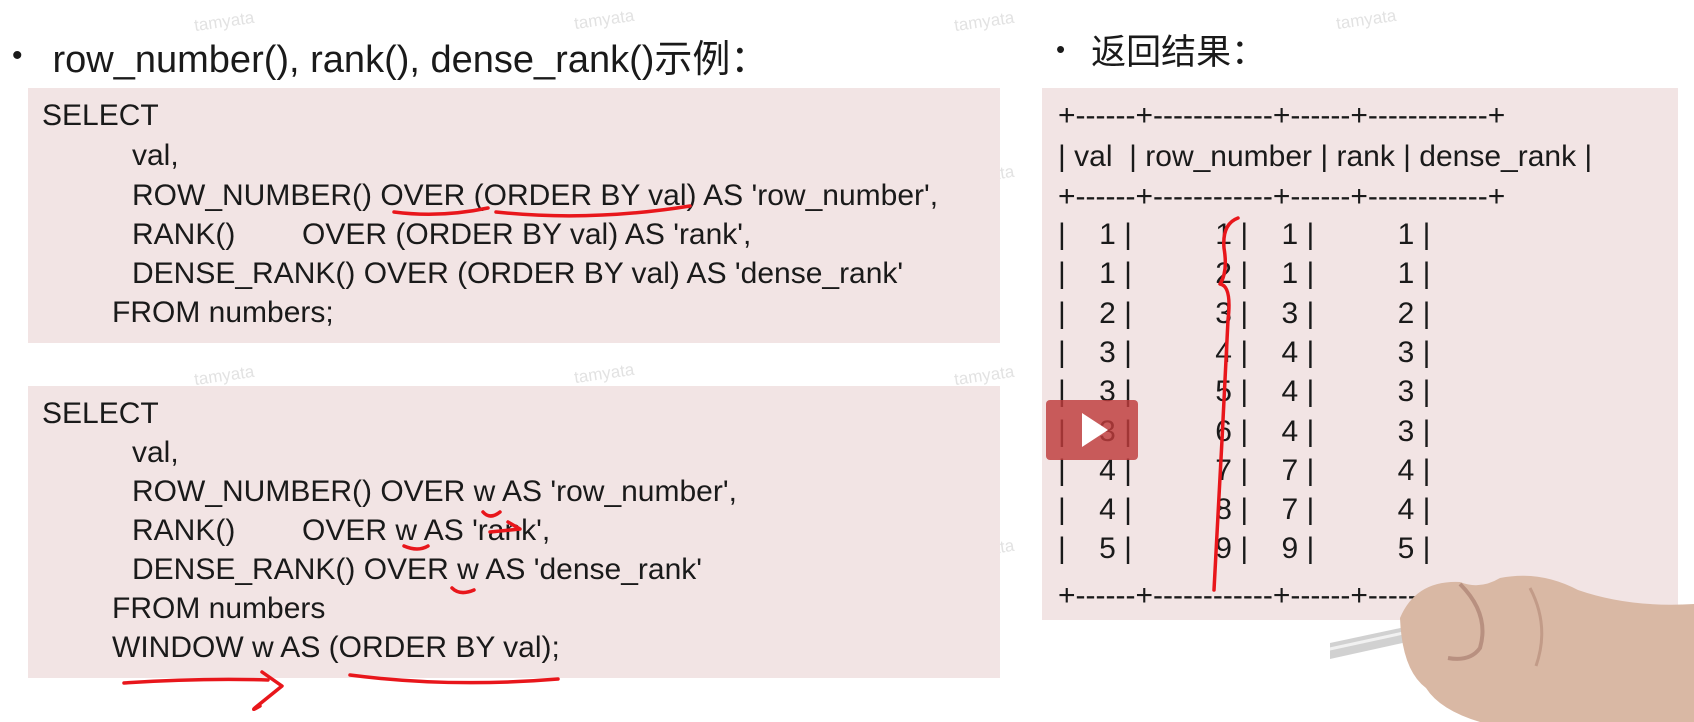  What do you see at coordinates (442, 234) in the screenshot?
I see `code-line: RANK() OVER (ORDER BY val) AS 'rank',` at bounding box center [442, 234].